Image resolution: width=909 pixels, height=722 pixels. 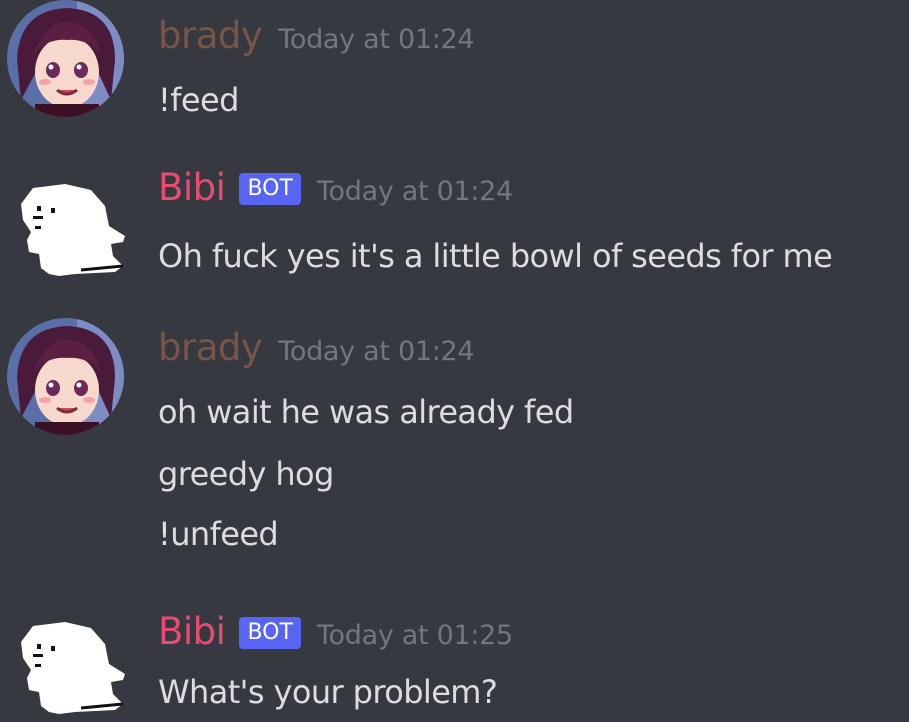 I want to click on message-text: oh wait he was already fed, so click(x=366, y=412).